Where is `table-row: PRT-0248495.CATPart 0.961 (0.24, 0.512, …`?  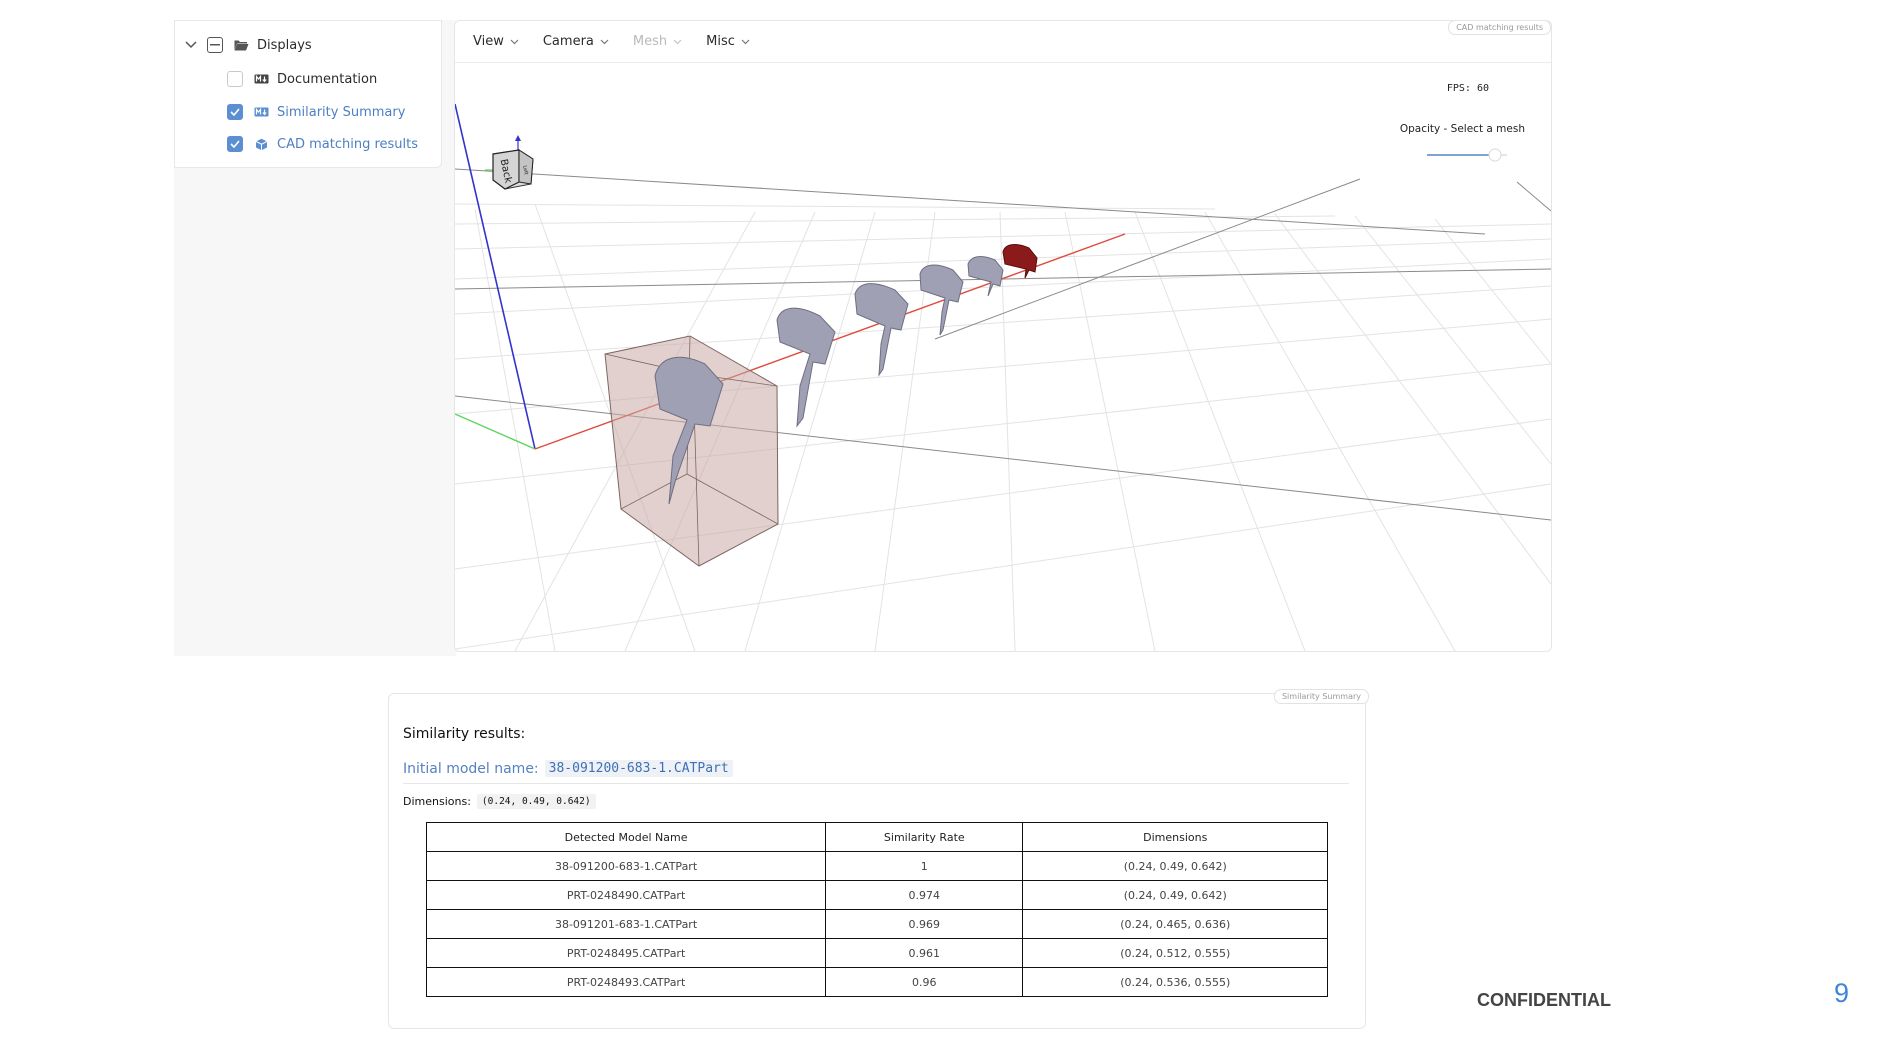
table-row: PRT-0248495.CATPart 0.961 (0.24, 0.512, … is located at coordinates (876, 953).